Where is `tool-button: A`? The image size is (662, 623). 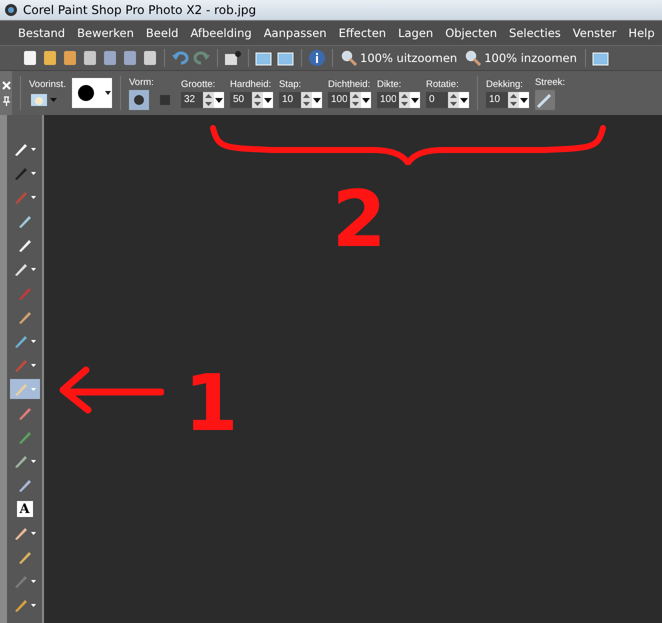 tool-button: A is located at coordinates (25, 509).